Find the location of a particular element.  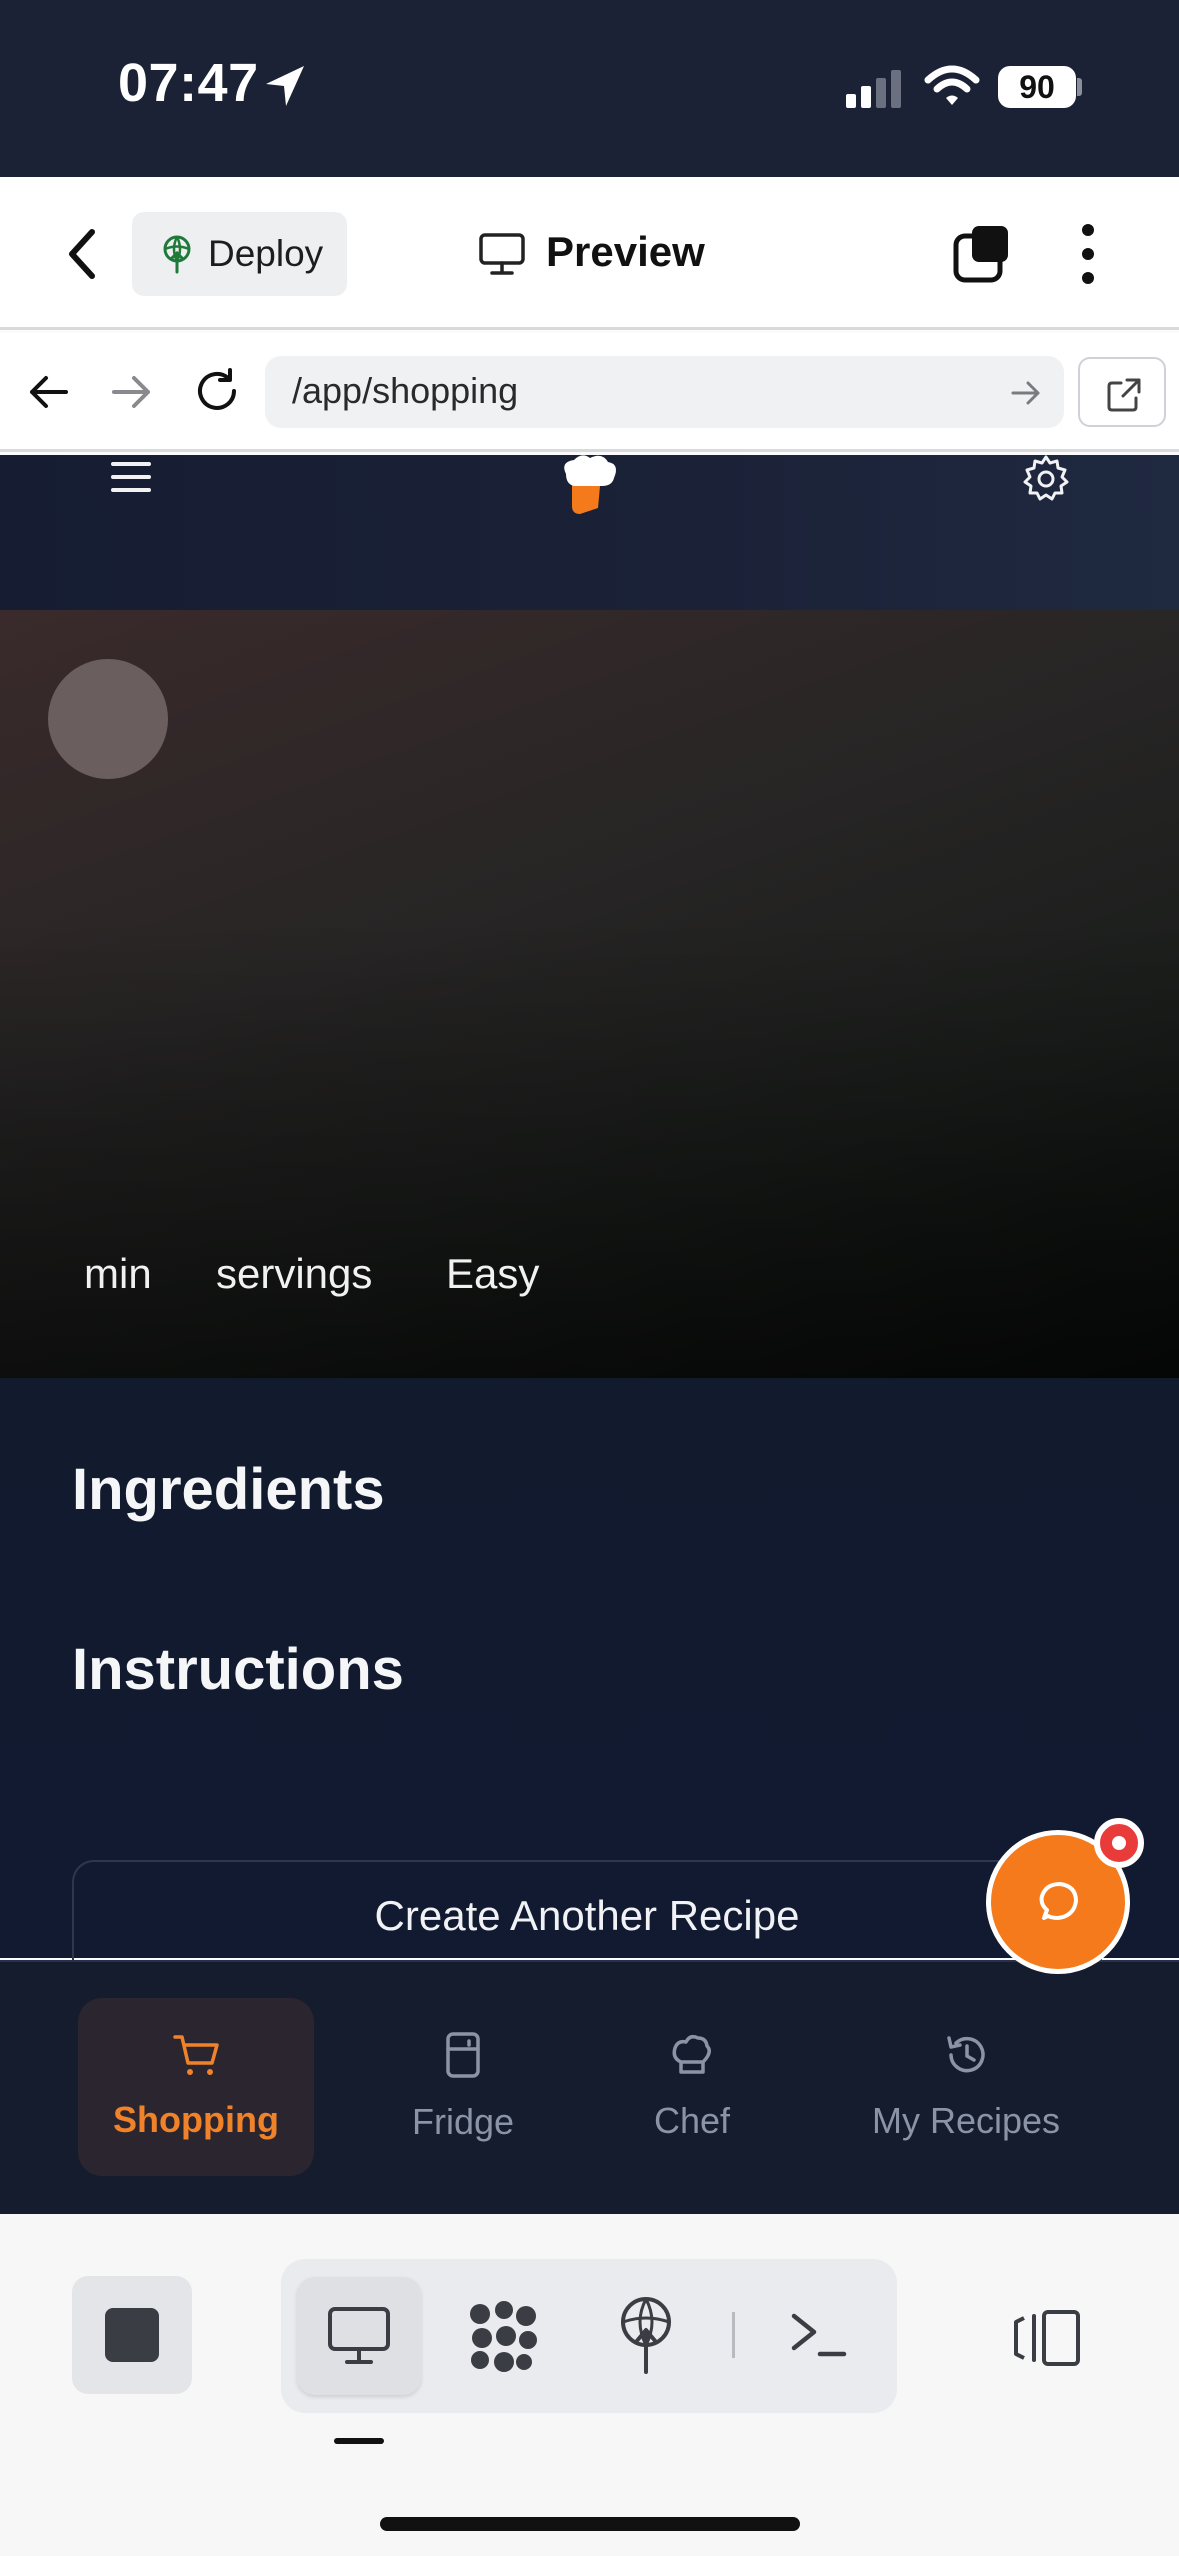

meta-time: min is located at coordinates (118, 1273).